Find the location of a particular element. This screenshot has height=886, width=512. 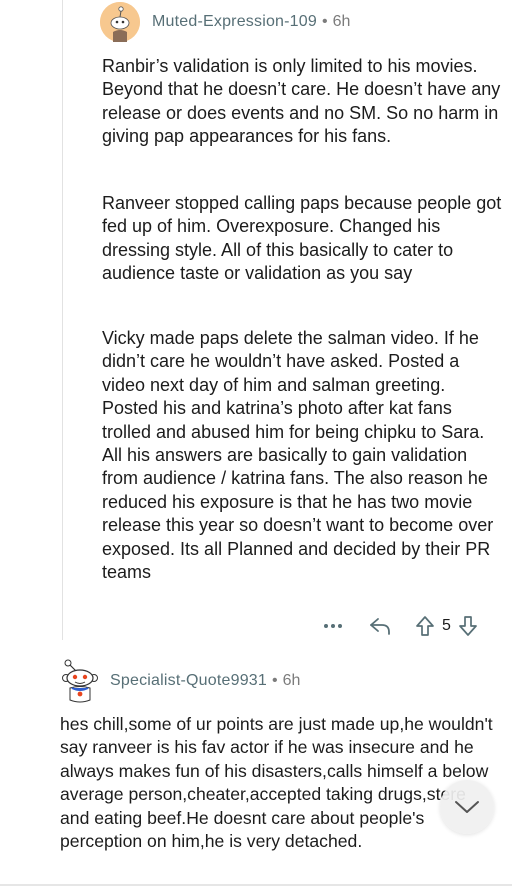

upvote-button is located at coordinates (425, 626).